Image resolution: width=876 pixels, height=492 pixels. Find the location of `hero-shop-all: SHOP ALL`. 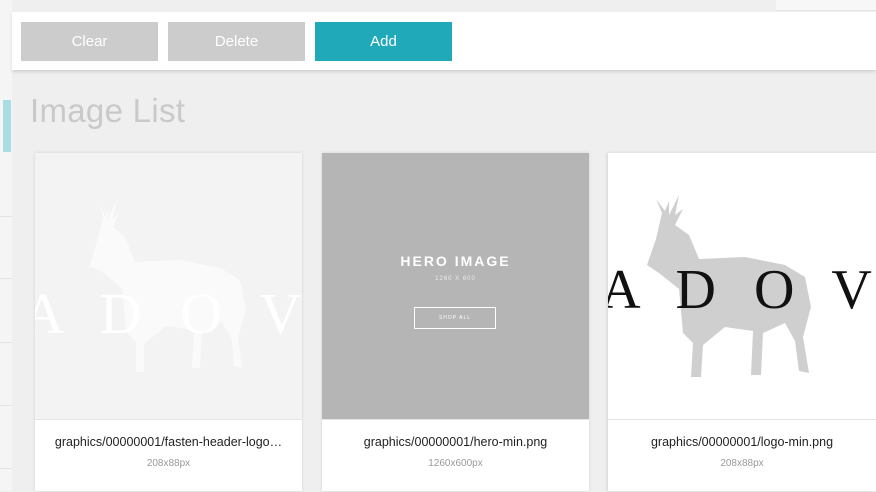

hero-shop-all: SHOP ALL is located at coordinates (455, 318).